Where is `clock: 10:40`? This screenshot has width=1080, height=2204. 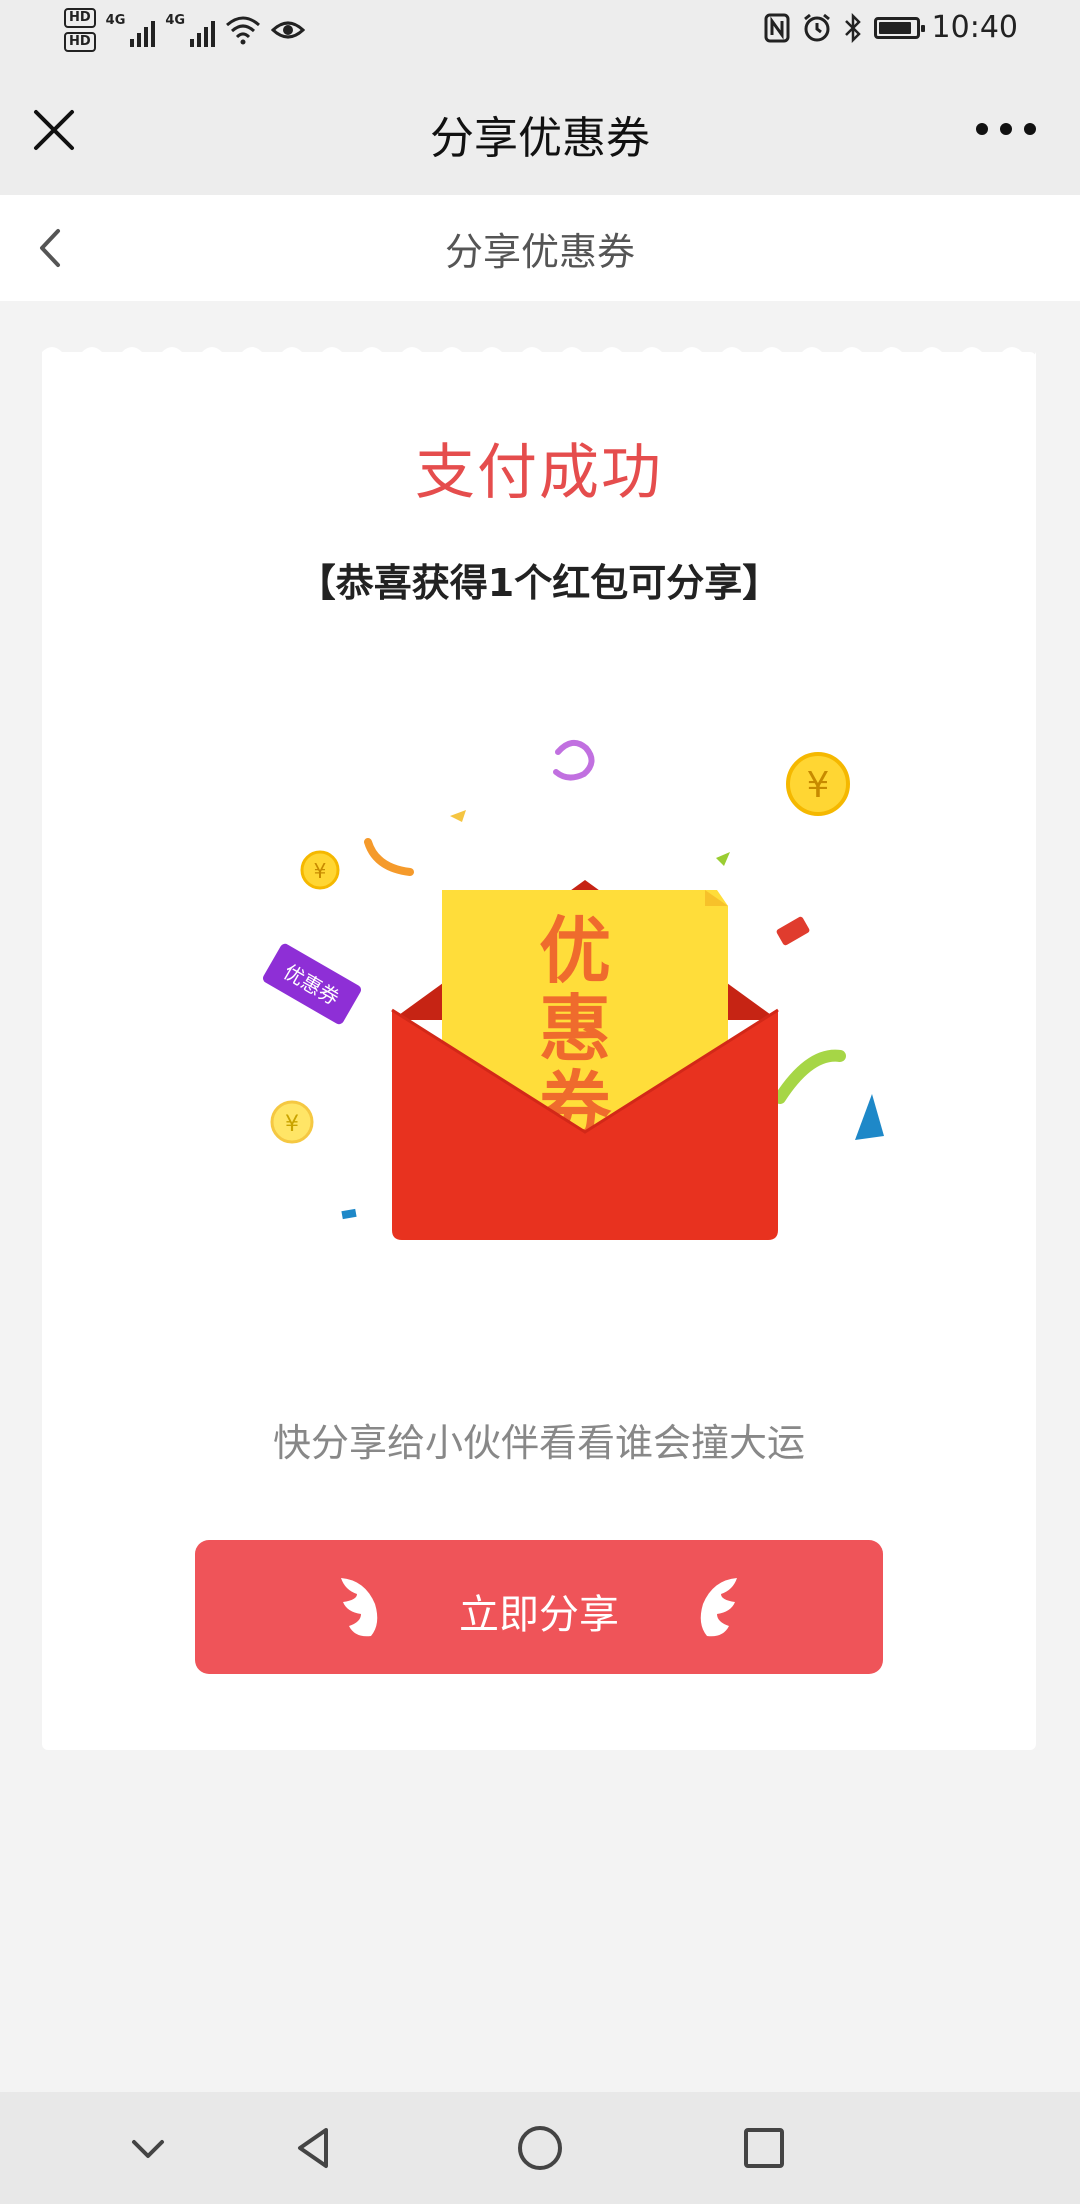
clock: 10:40 is located at coordinates (974, 27).